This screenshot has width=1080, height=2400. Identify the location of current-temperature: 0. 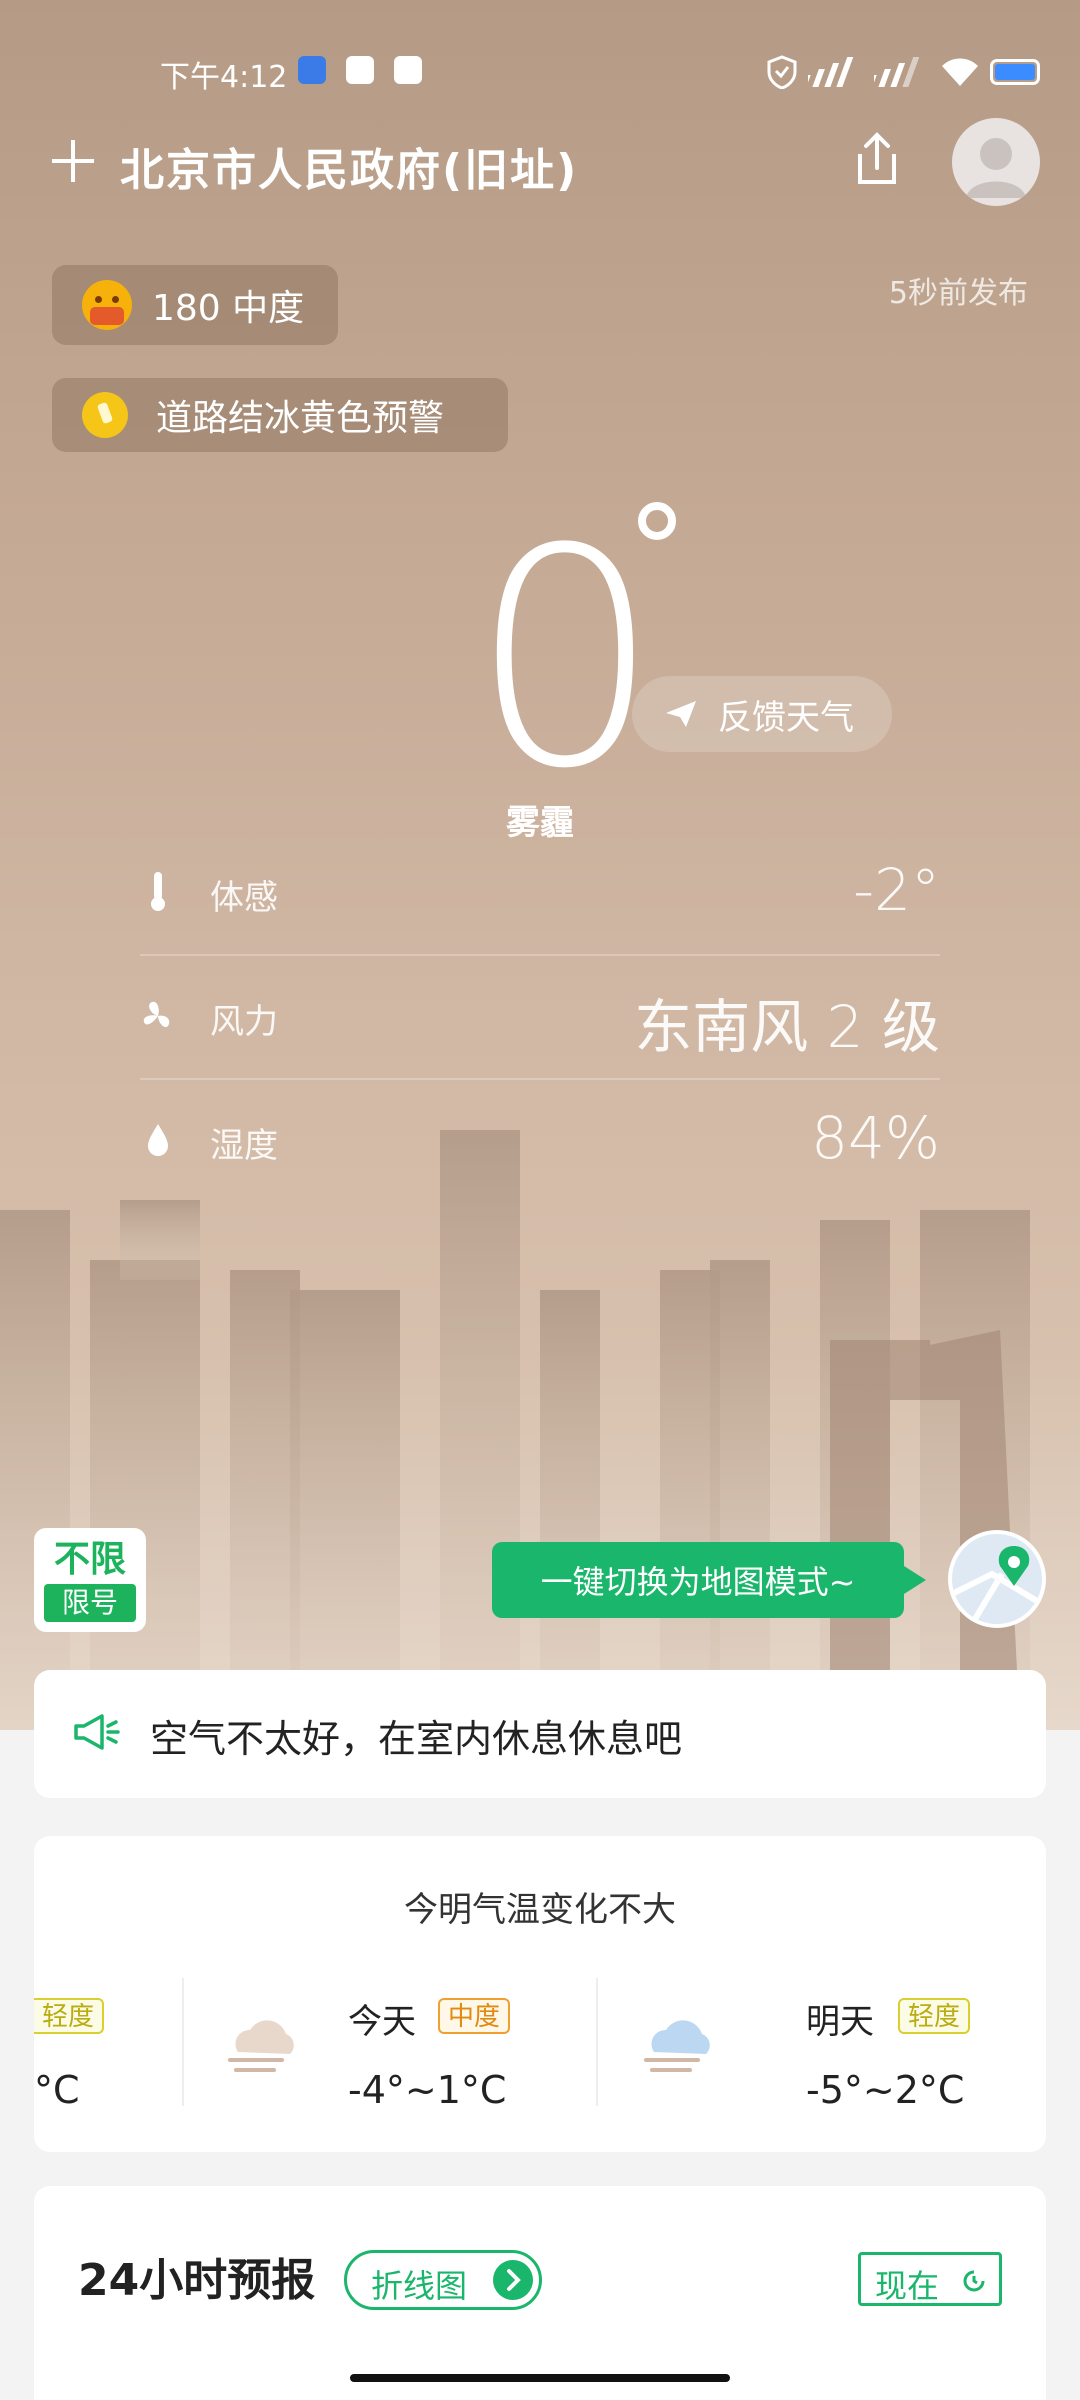
(565, 659).